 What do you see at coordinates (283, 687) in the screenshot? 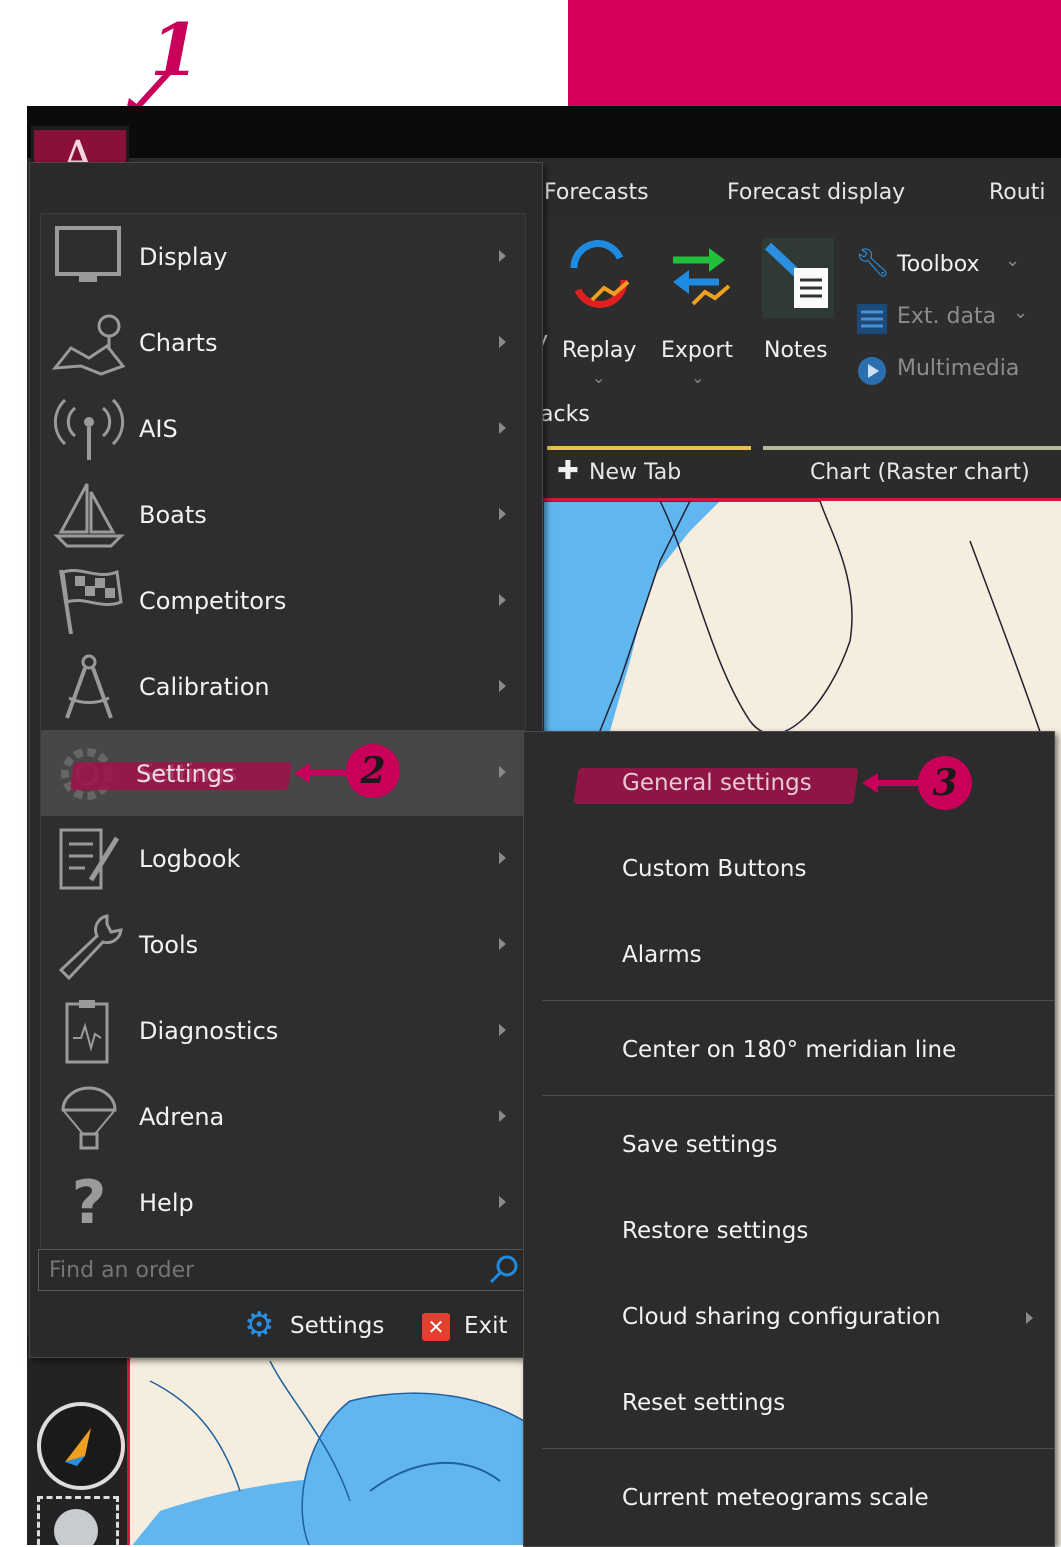
I see `menu-item-calibration: Calibration` at bounding box center [283, 687].